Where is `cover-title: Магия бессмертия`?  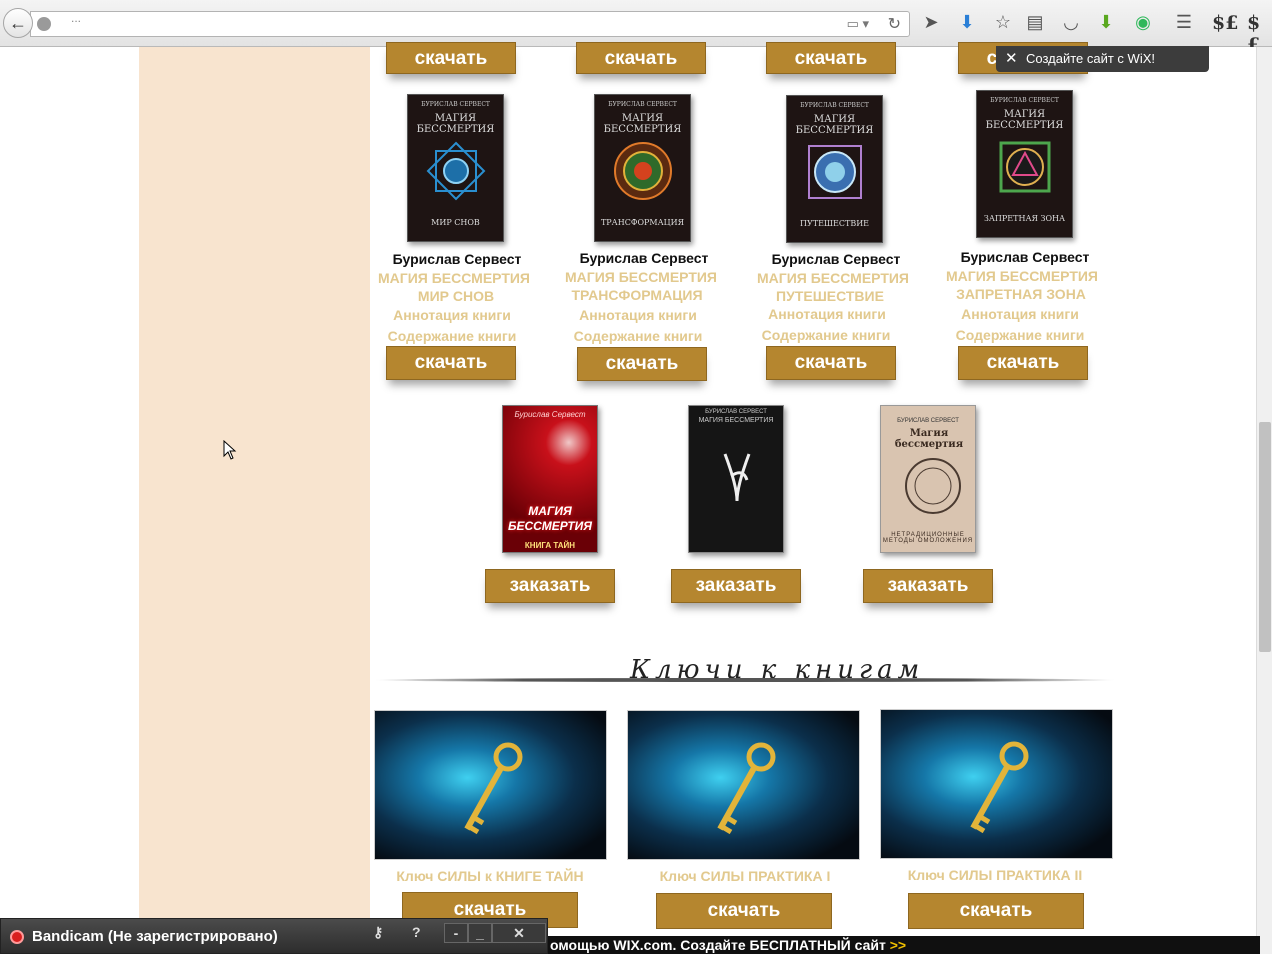 cover-title: Магия бессмертия is located at coordinates (929, 439).